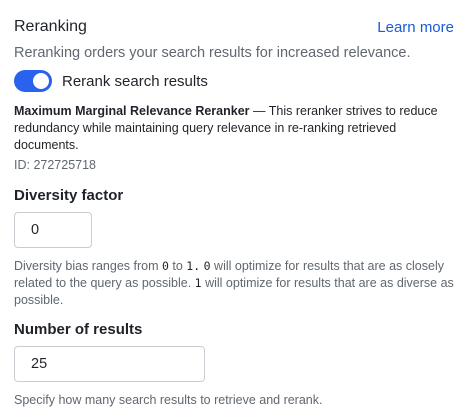  I want to click on learn-more-link: Learn more, so click(415, 27).